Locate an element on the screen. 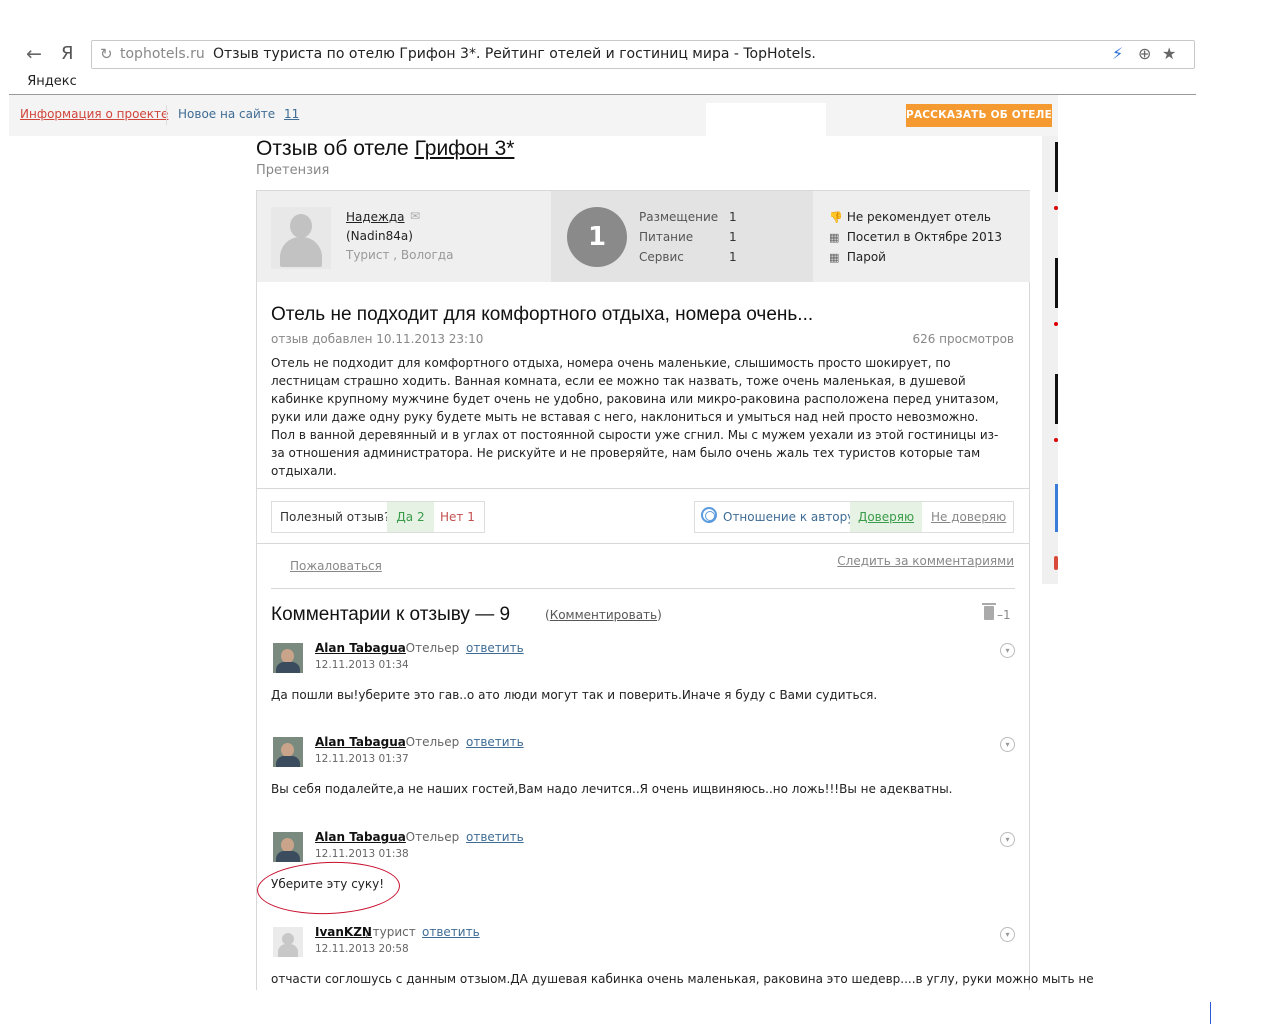  avatar-face is located at coordinates (287, 656).